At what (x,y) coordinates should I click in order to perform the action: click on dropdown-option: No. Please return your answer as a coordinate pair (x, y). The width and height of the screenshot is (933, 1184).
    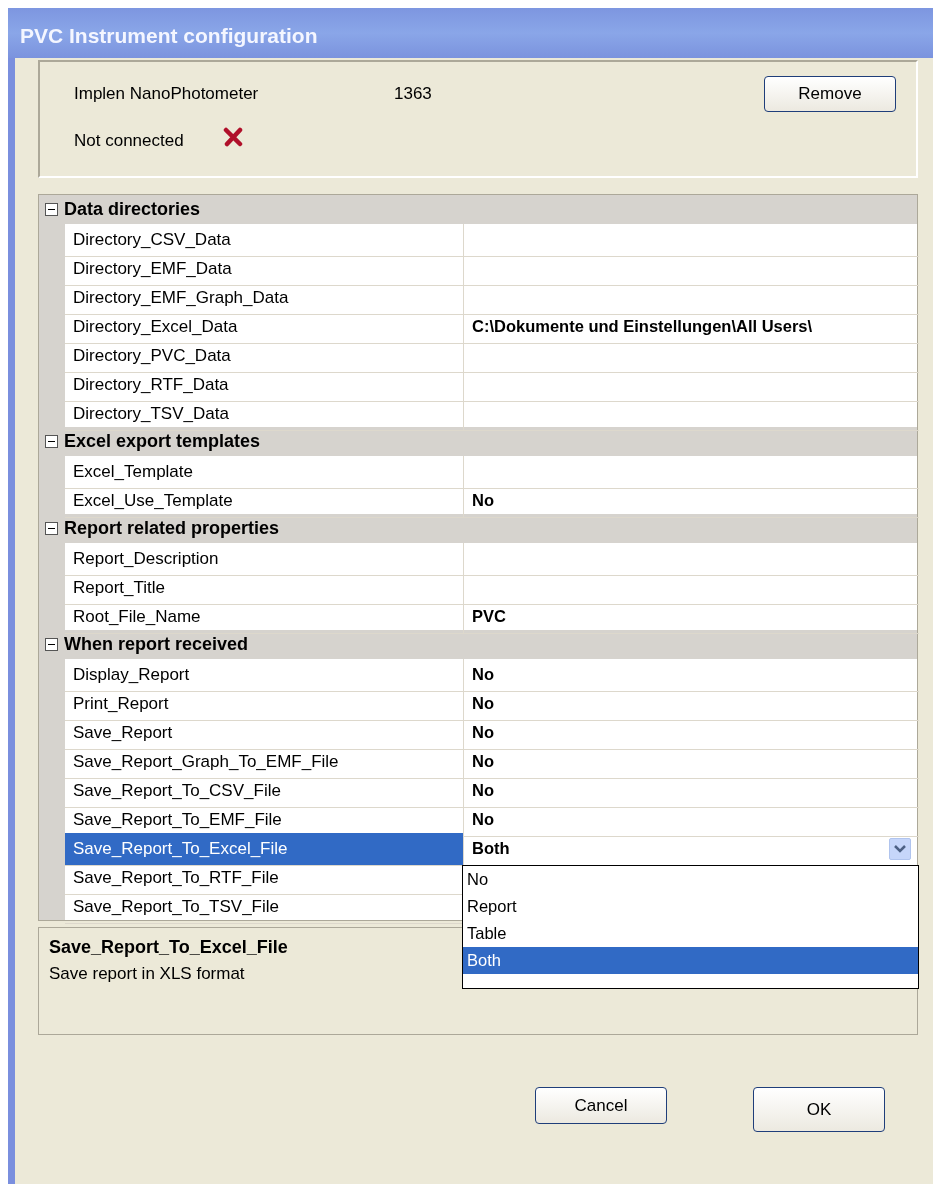
    Looking at the image, I should click on (690, 879).